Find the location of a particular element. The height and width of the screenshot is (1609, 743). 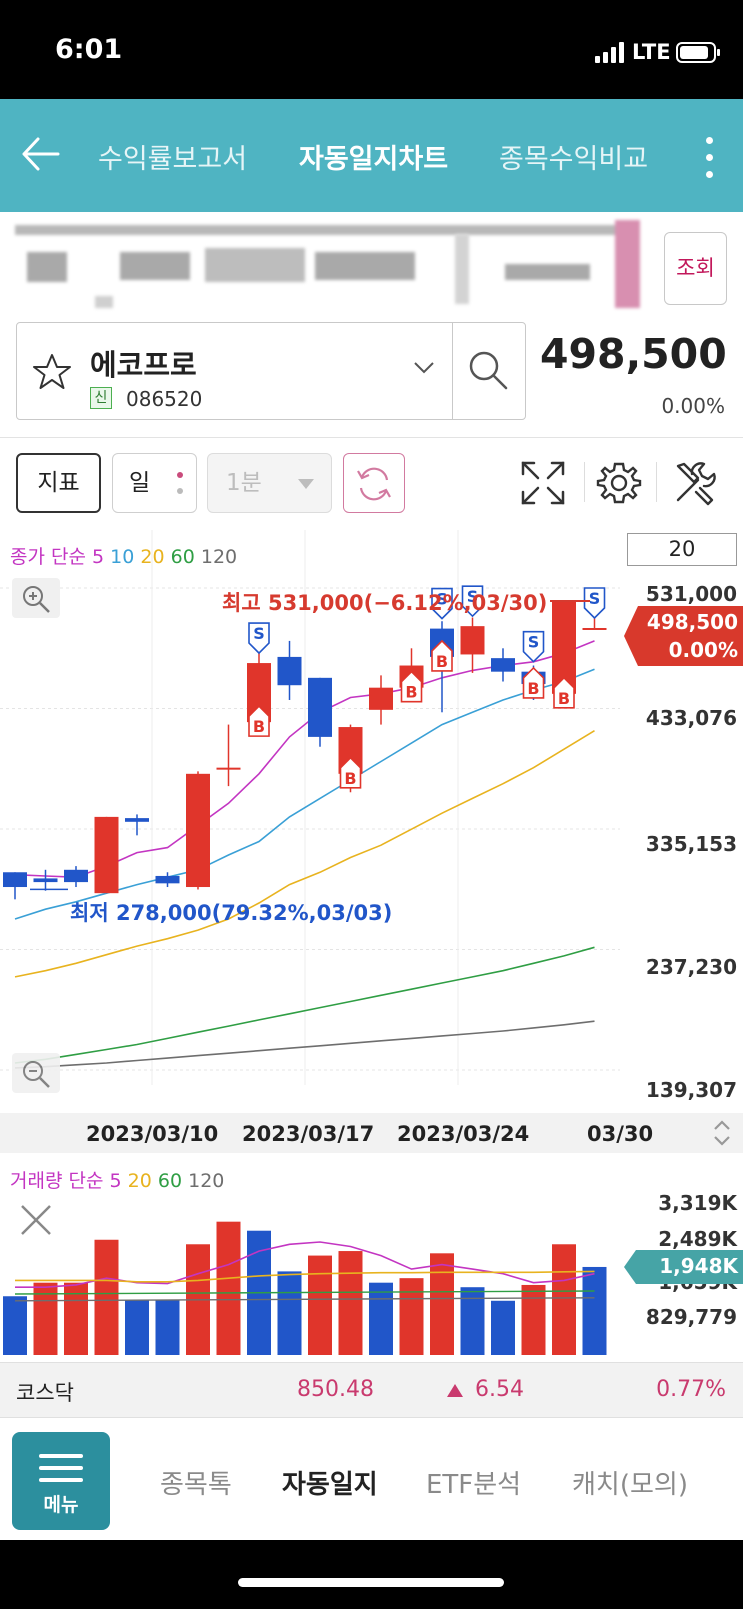

market-change: 6.54 is located at coordinates (499, 1389).